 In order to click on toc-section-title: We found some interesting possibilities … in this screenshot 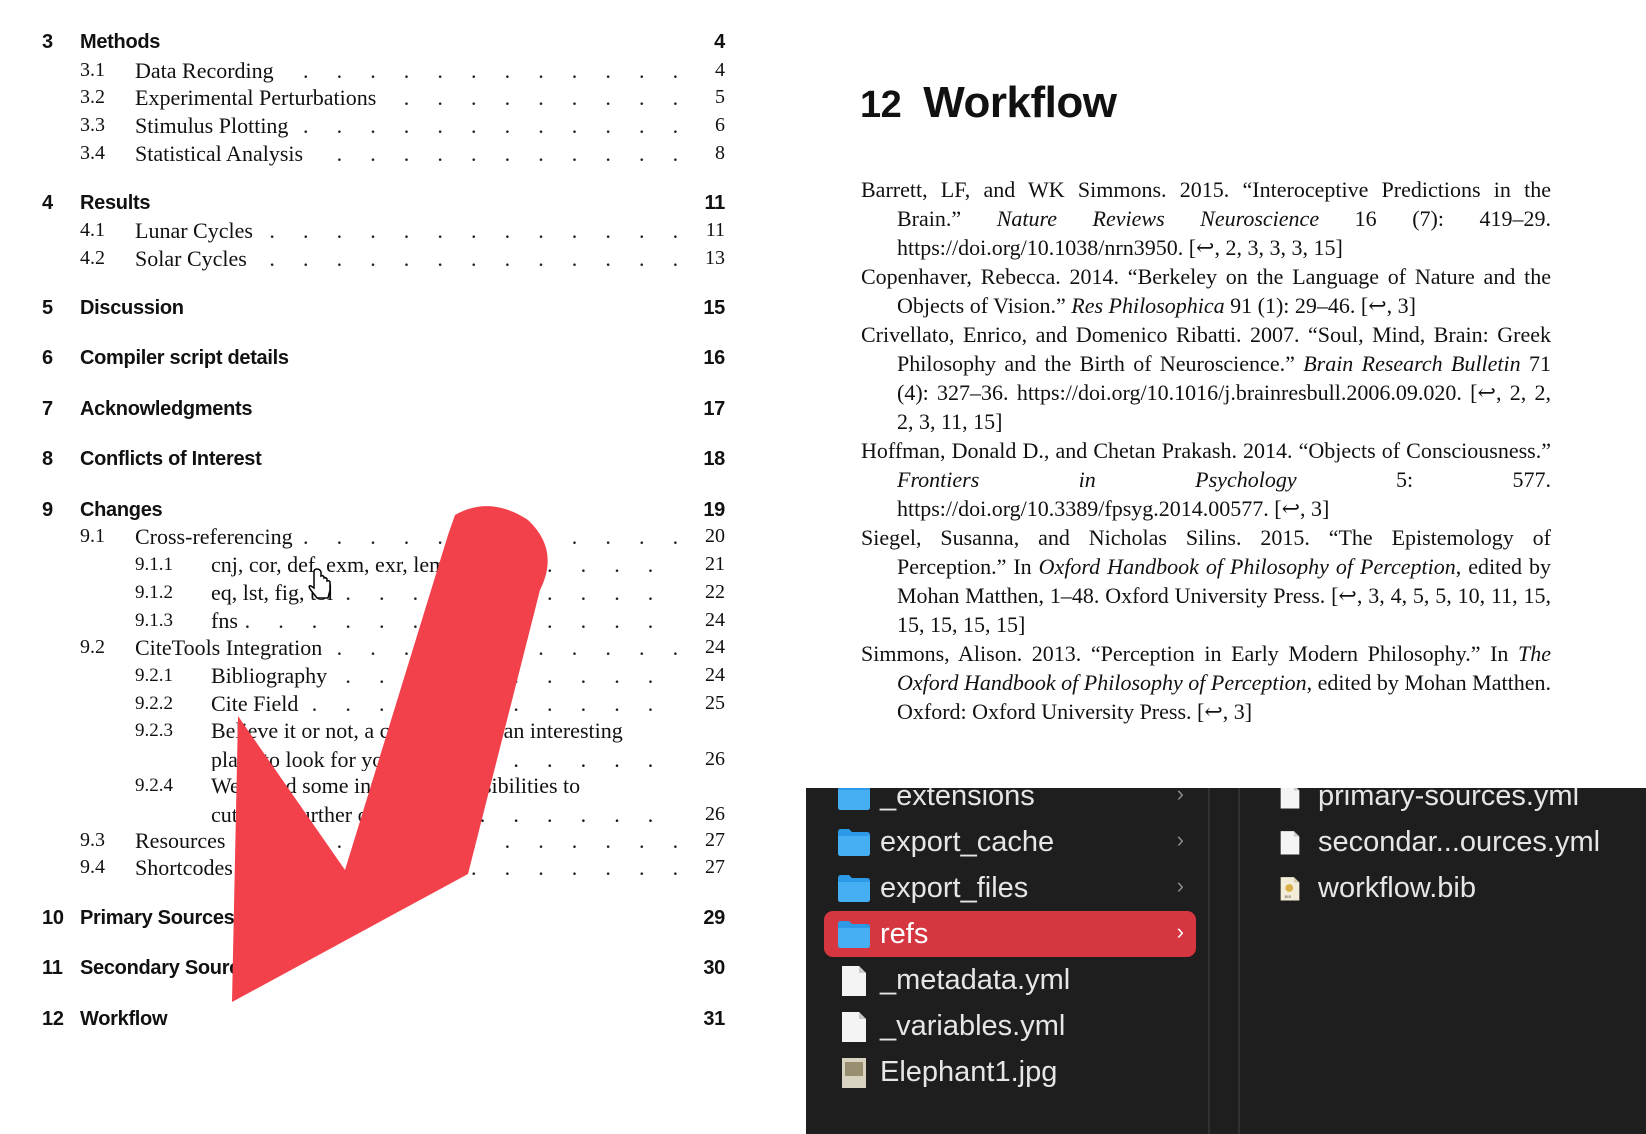, I will do `click(399, 785)`.